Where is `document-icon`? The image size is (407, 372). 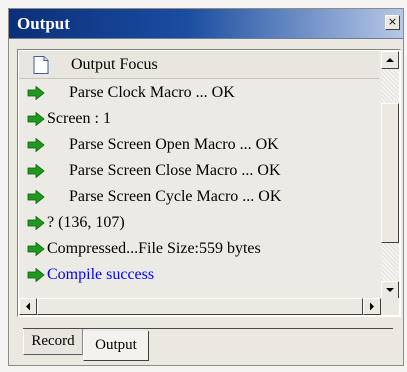 document-icon is located at coordinates (41, 65).